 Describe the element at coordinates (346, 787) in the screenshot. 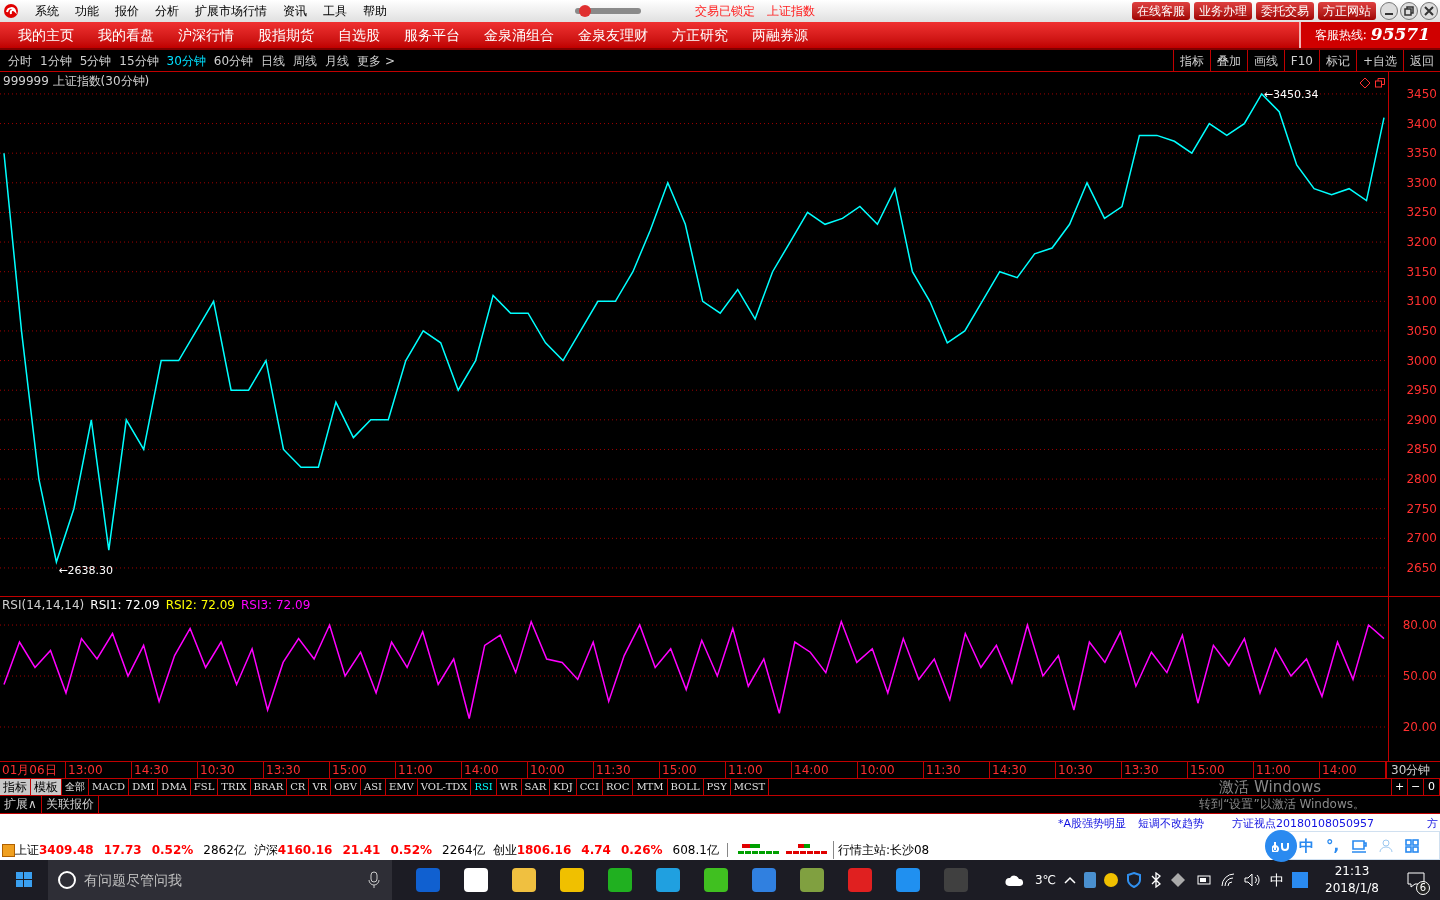

I see `indicator-tab: OBV` at that location.